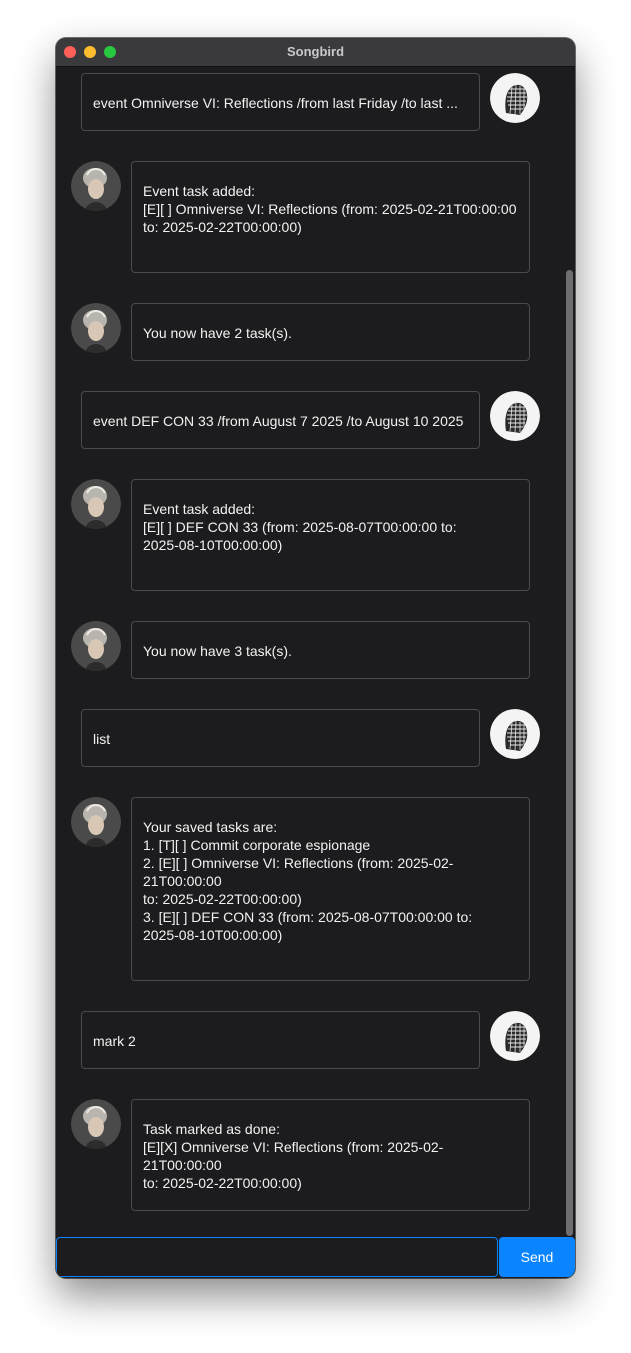  I want to click on user-message-bubble: mark 2, so click(280, 1040).